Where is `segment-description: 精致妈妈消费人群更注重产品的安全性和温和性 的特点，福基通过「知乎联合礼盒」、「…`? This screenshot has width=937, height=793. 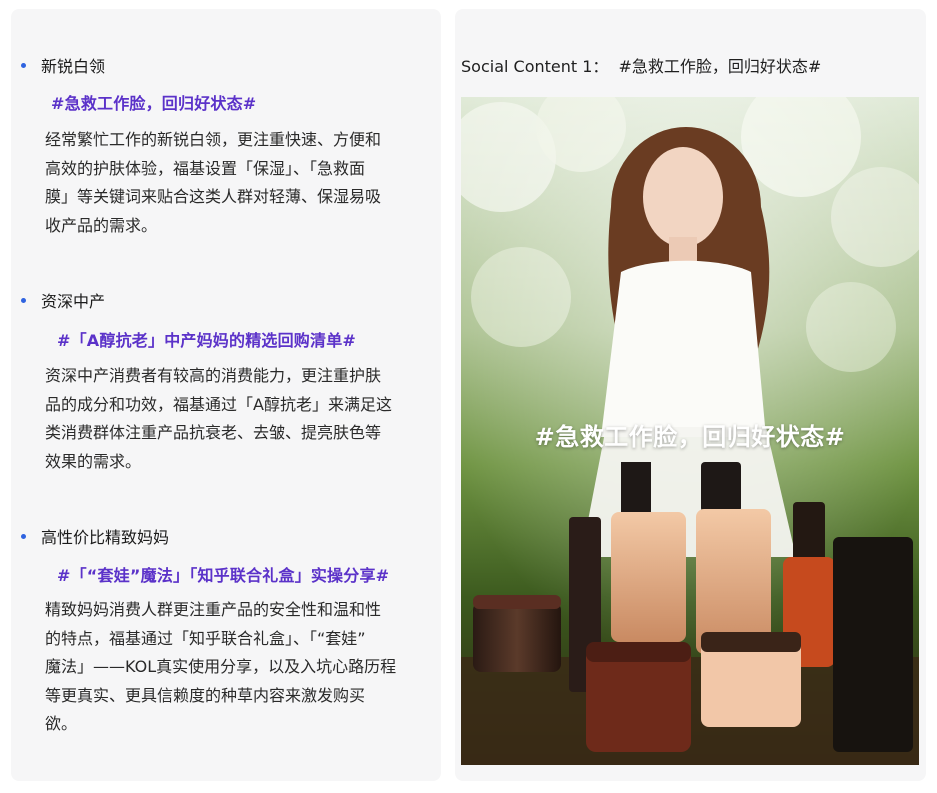
segment-description: 精致妈妈消费人群更注重产品的安全性和温和性 的特点，福基通过「知乎联合礼盒」、「… is located at coordinates (241, 667).